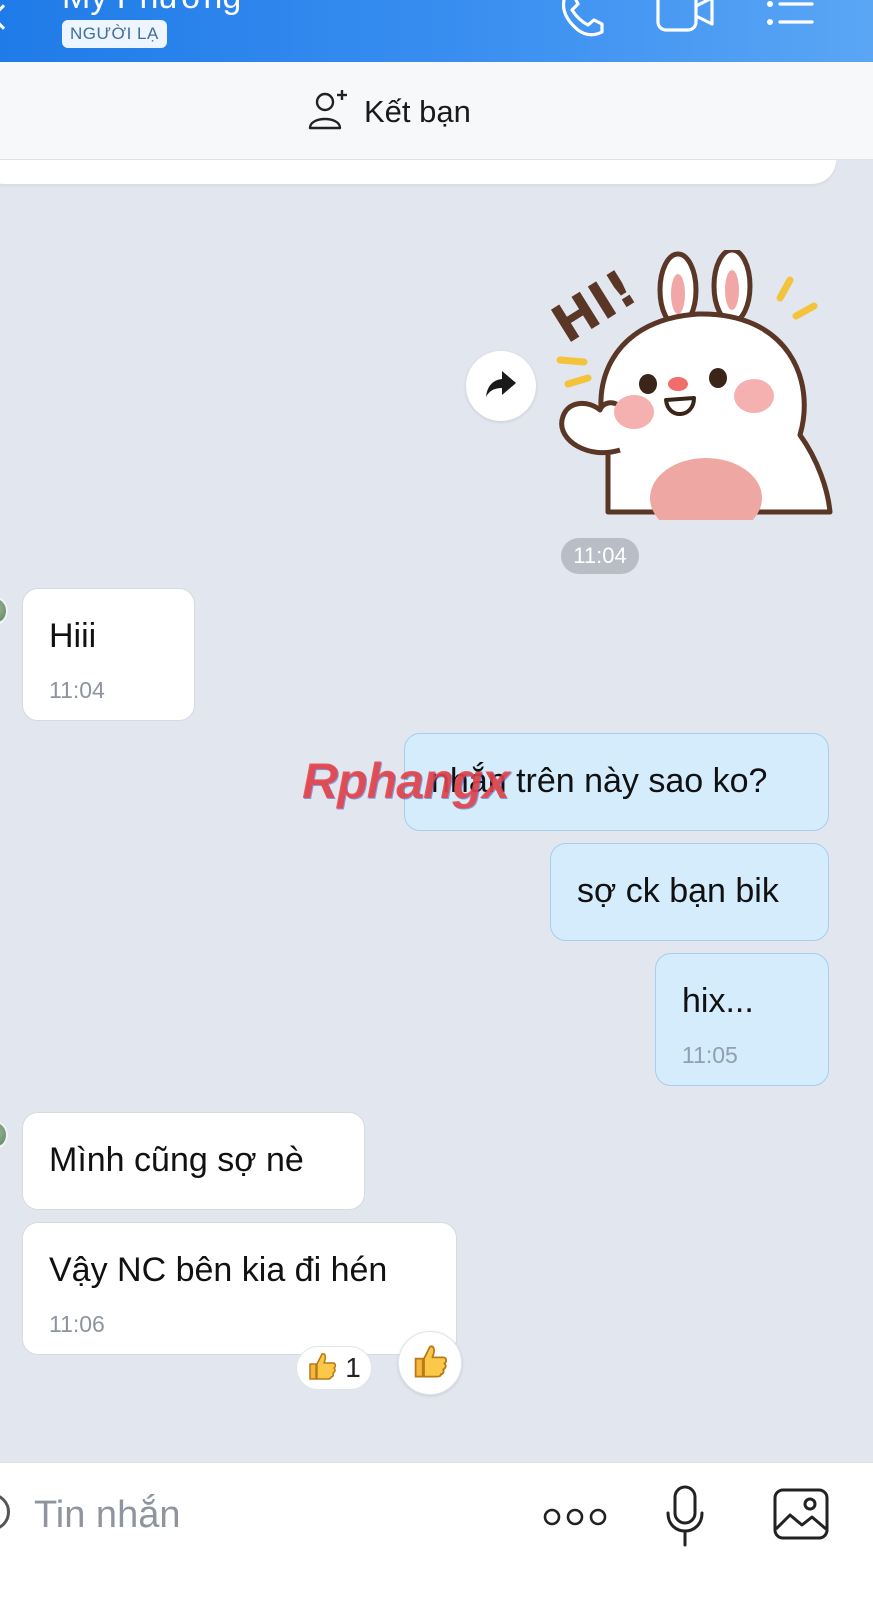  What do you see at coordinates (436, 31) in the screenshot?
I see `chat-header: My Phương NGƯỜI LẠ` at bounding box center [436, 31].